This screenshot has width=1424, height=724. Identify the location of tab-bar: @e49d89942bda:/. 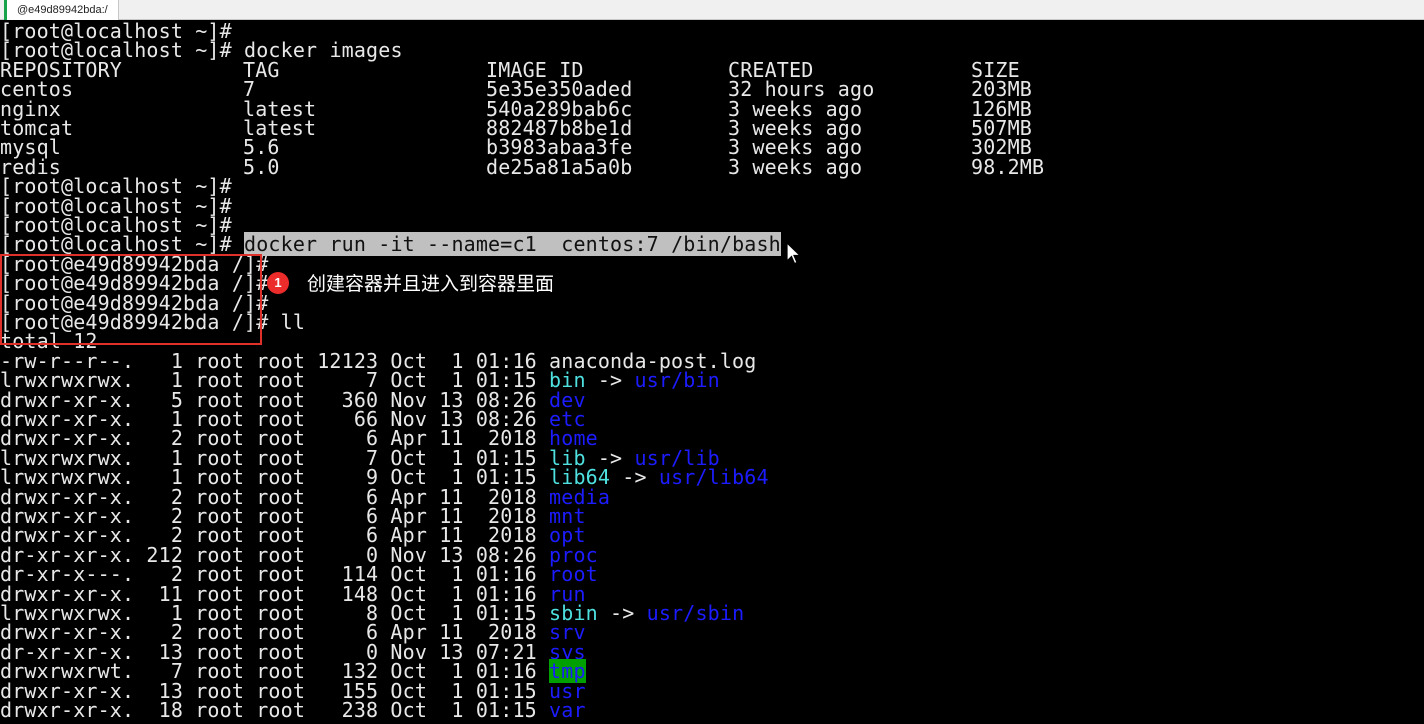
(712, 10).